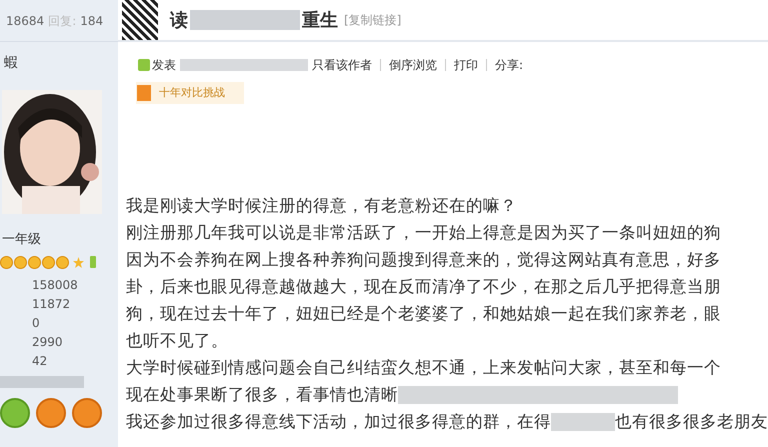 Image resolution: width=768 pixels, height=447 pixels. Describe the element at coordinates (423, 314) in the screenshot. I see `post-text: 狗，现在过去十年了，妞妞已经是个老婆婆了，和她姑娘一起在我们家养老，眼` at that location.